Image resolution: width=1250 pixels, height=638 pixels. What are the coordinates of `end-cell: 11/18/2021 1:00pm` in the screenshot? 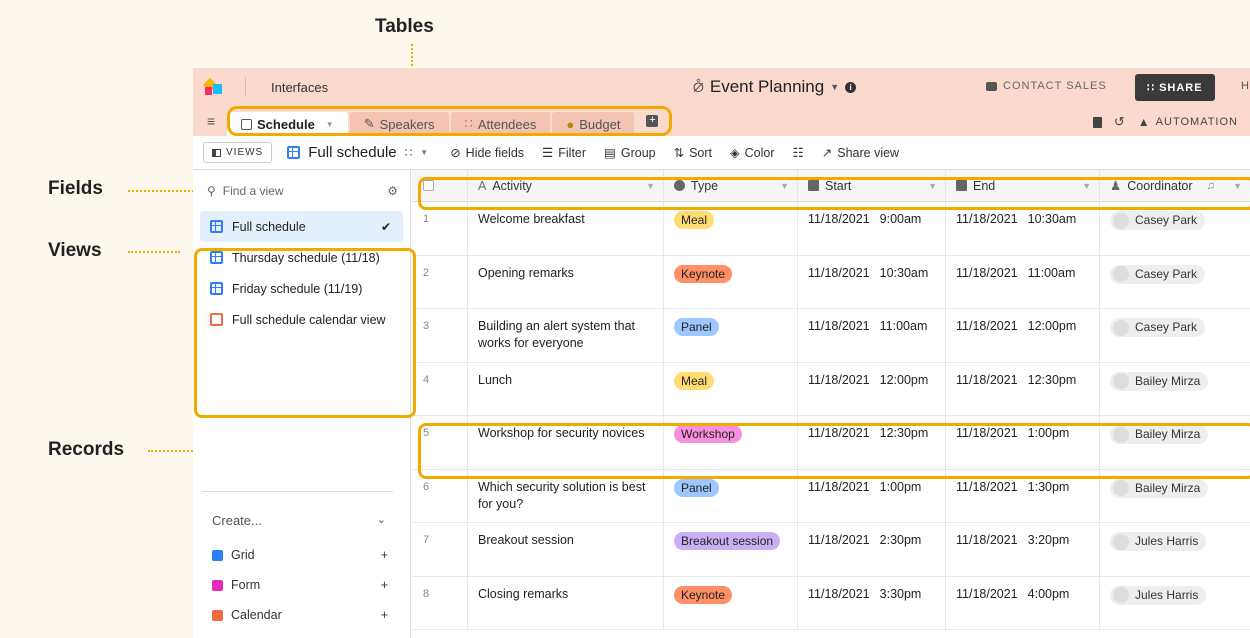 It's located at (1023, 442).